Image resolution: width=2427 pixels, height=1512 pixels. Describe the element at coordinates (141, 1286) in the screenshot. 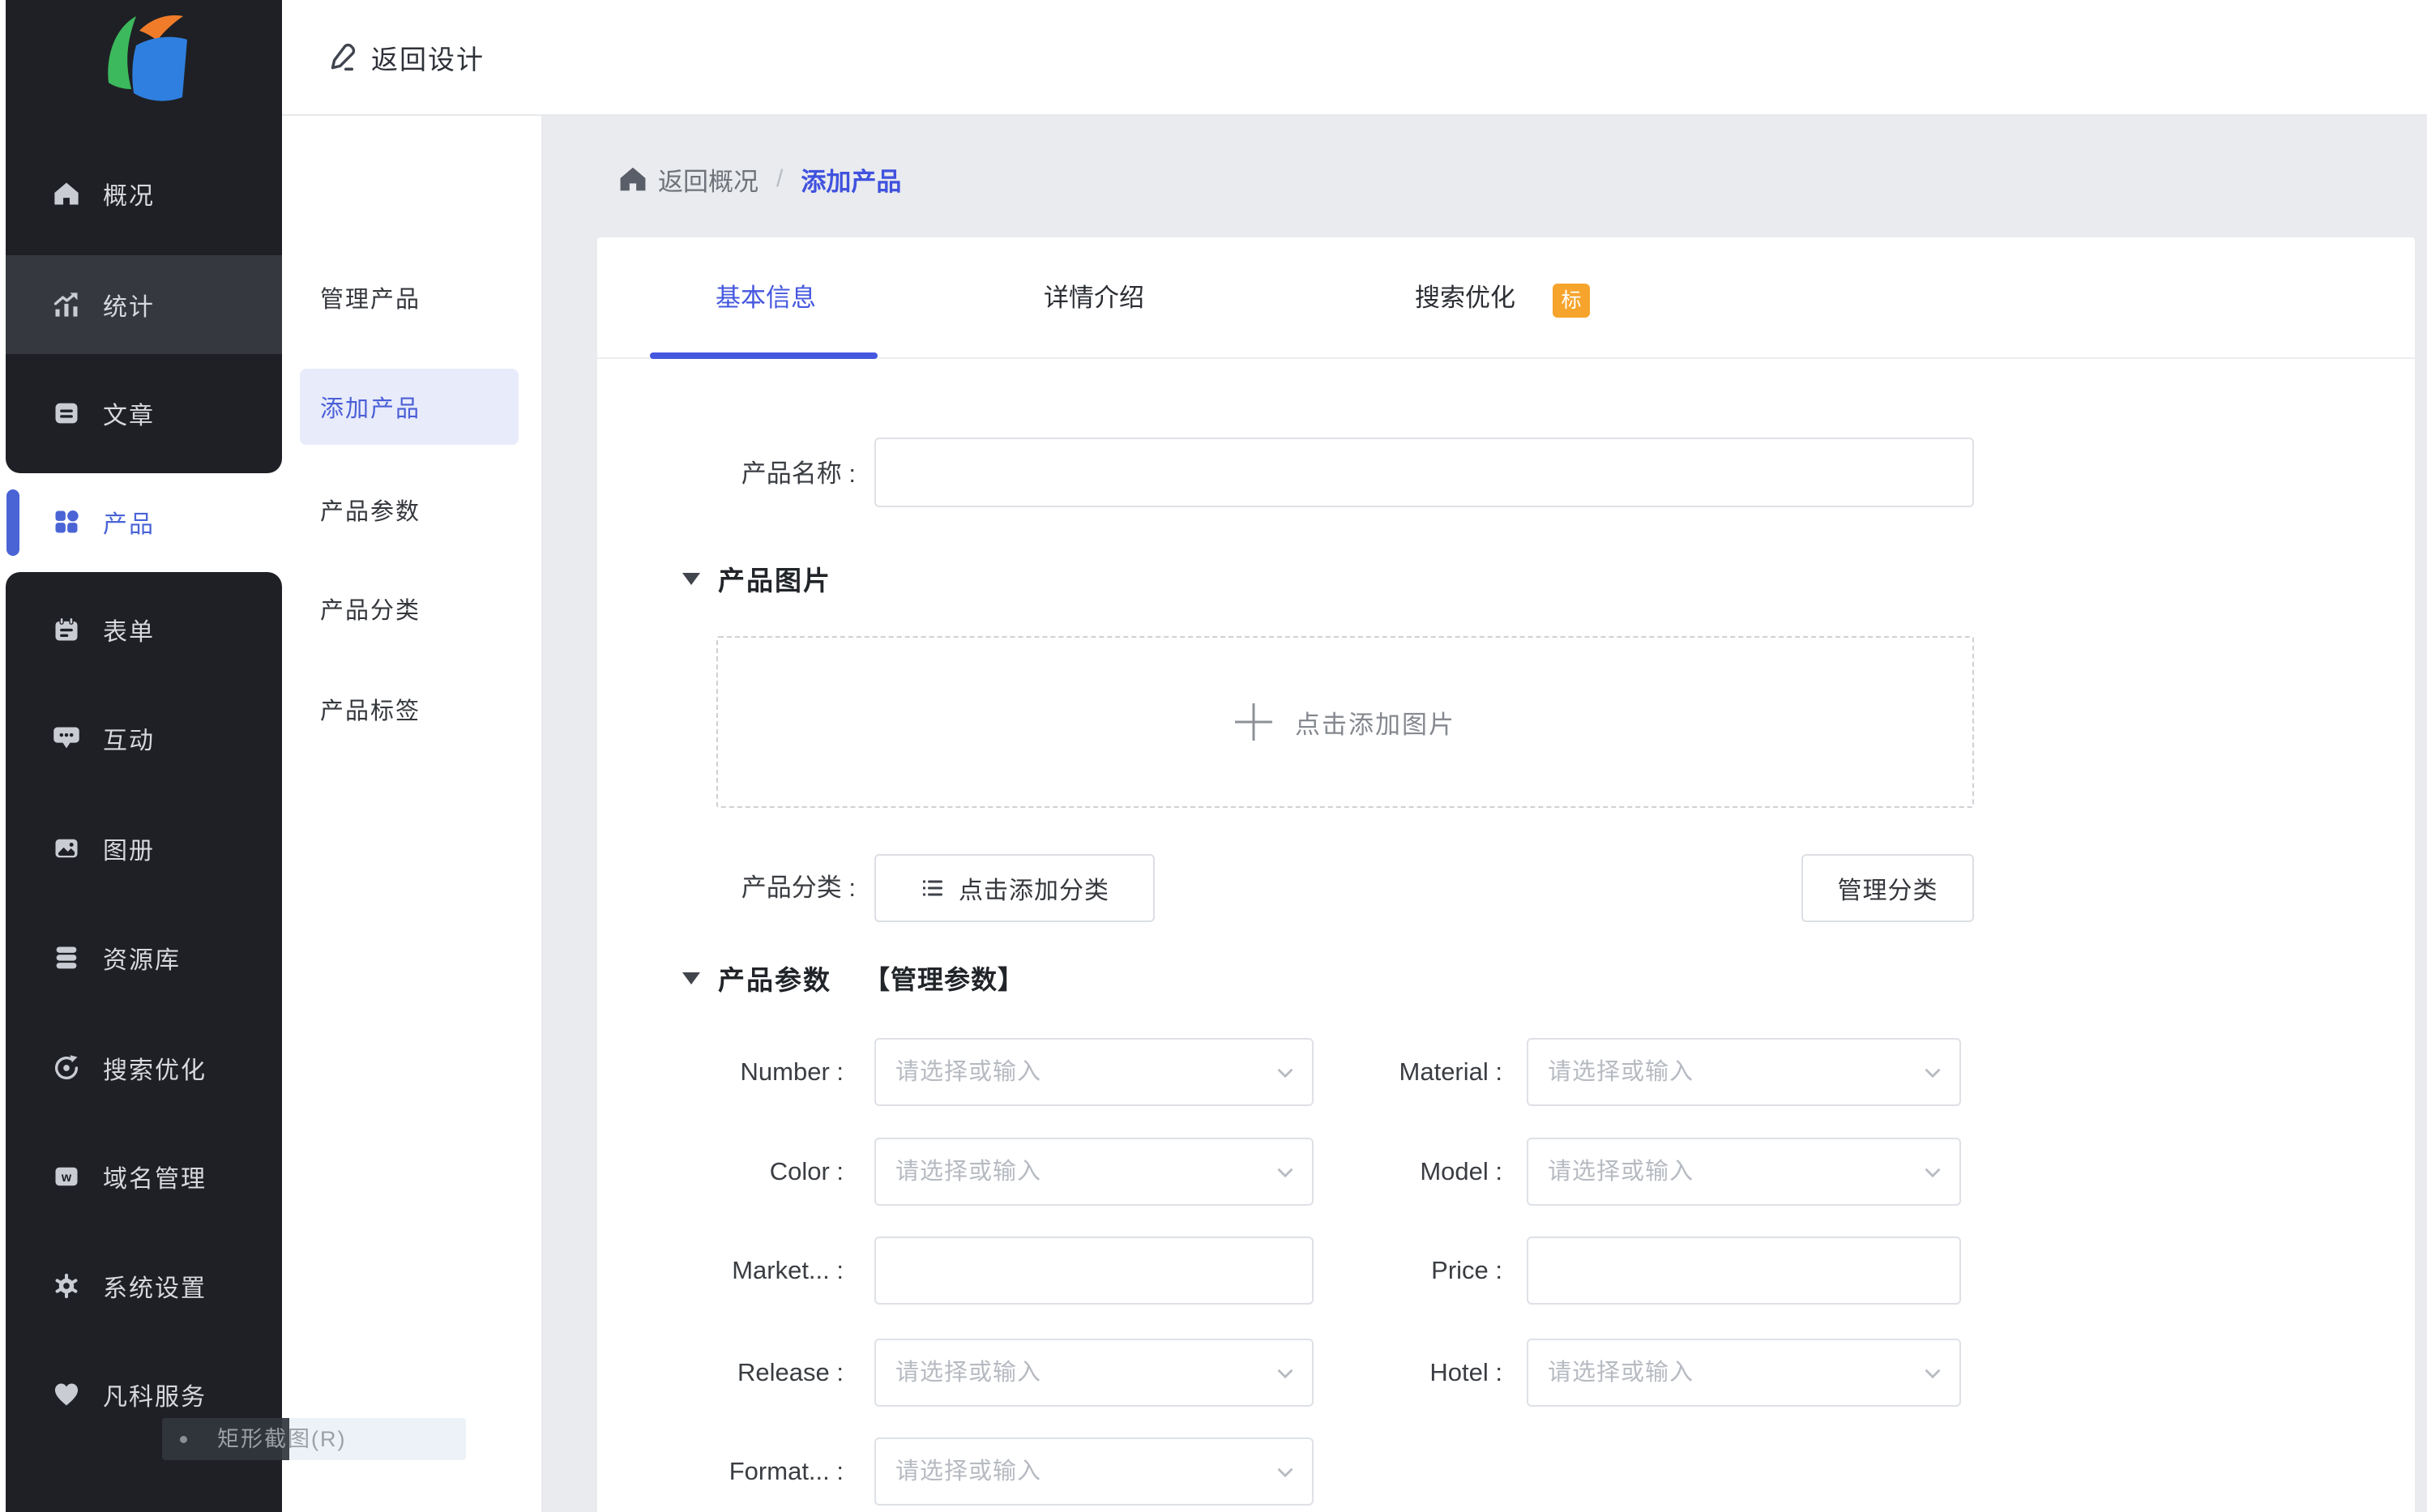

I see `sidebar-item-settings: 系统设置` at that location.